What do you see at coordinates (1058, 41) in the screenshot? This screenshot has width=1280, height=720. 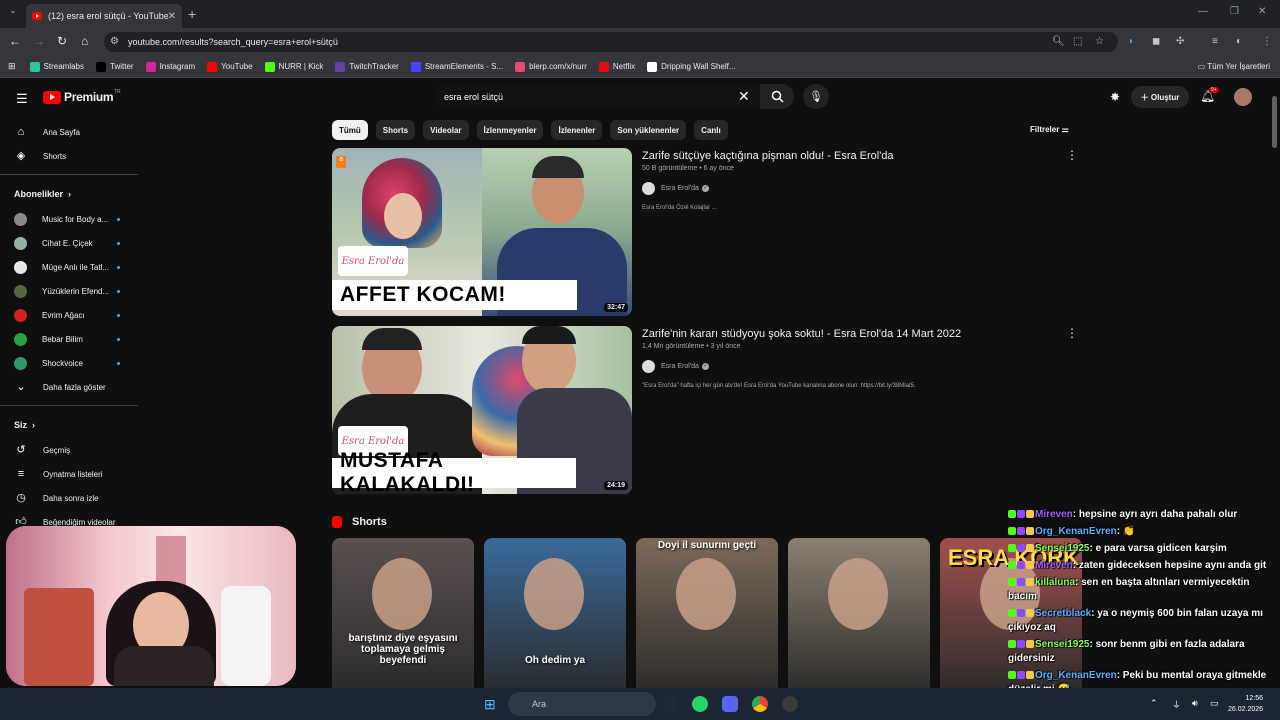 I see `zoom-icon: 🔍︎` at bounding box center [1058, 41].